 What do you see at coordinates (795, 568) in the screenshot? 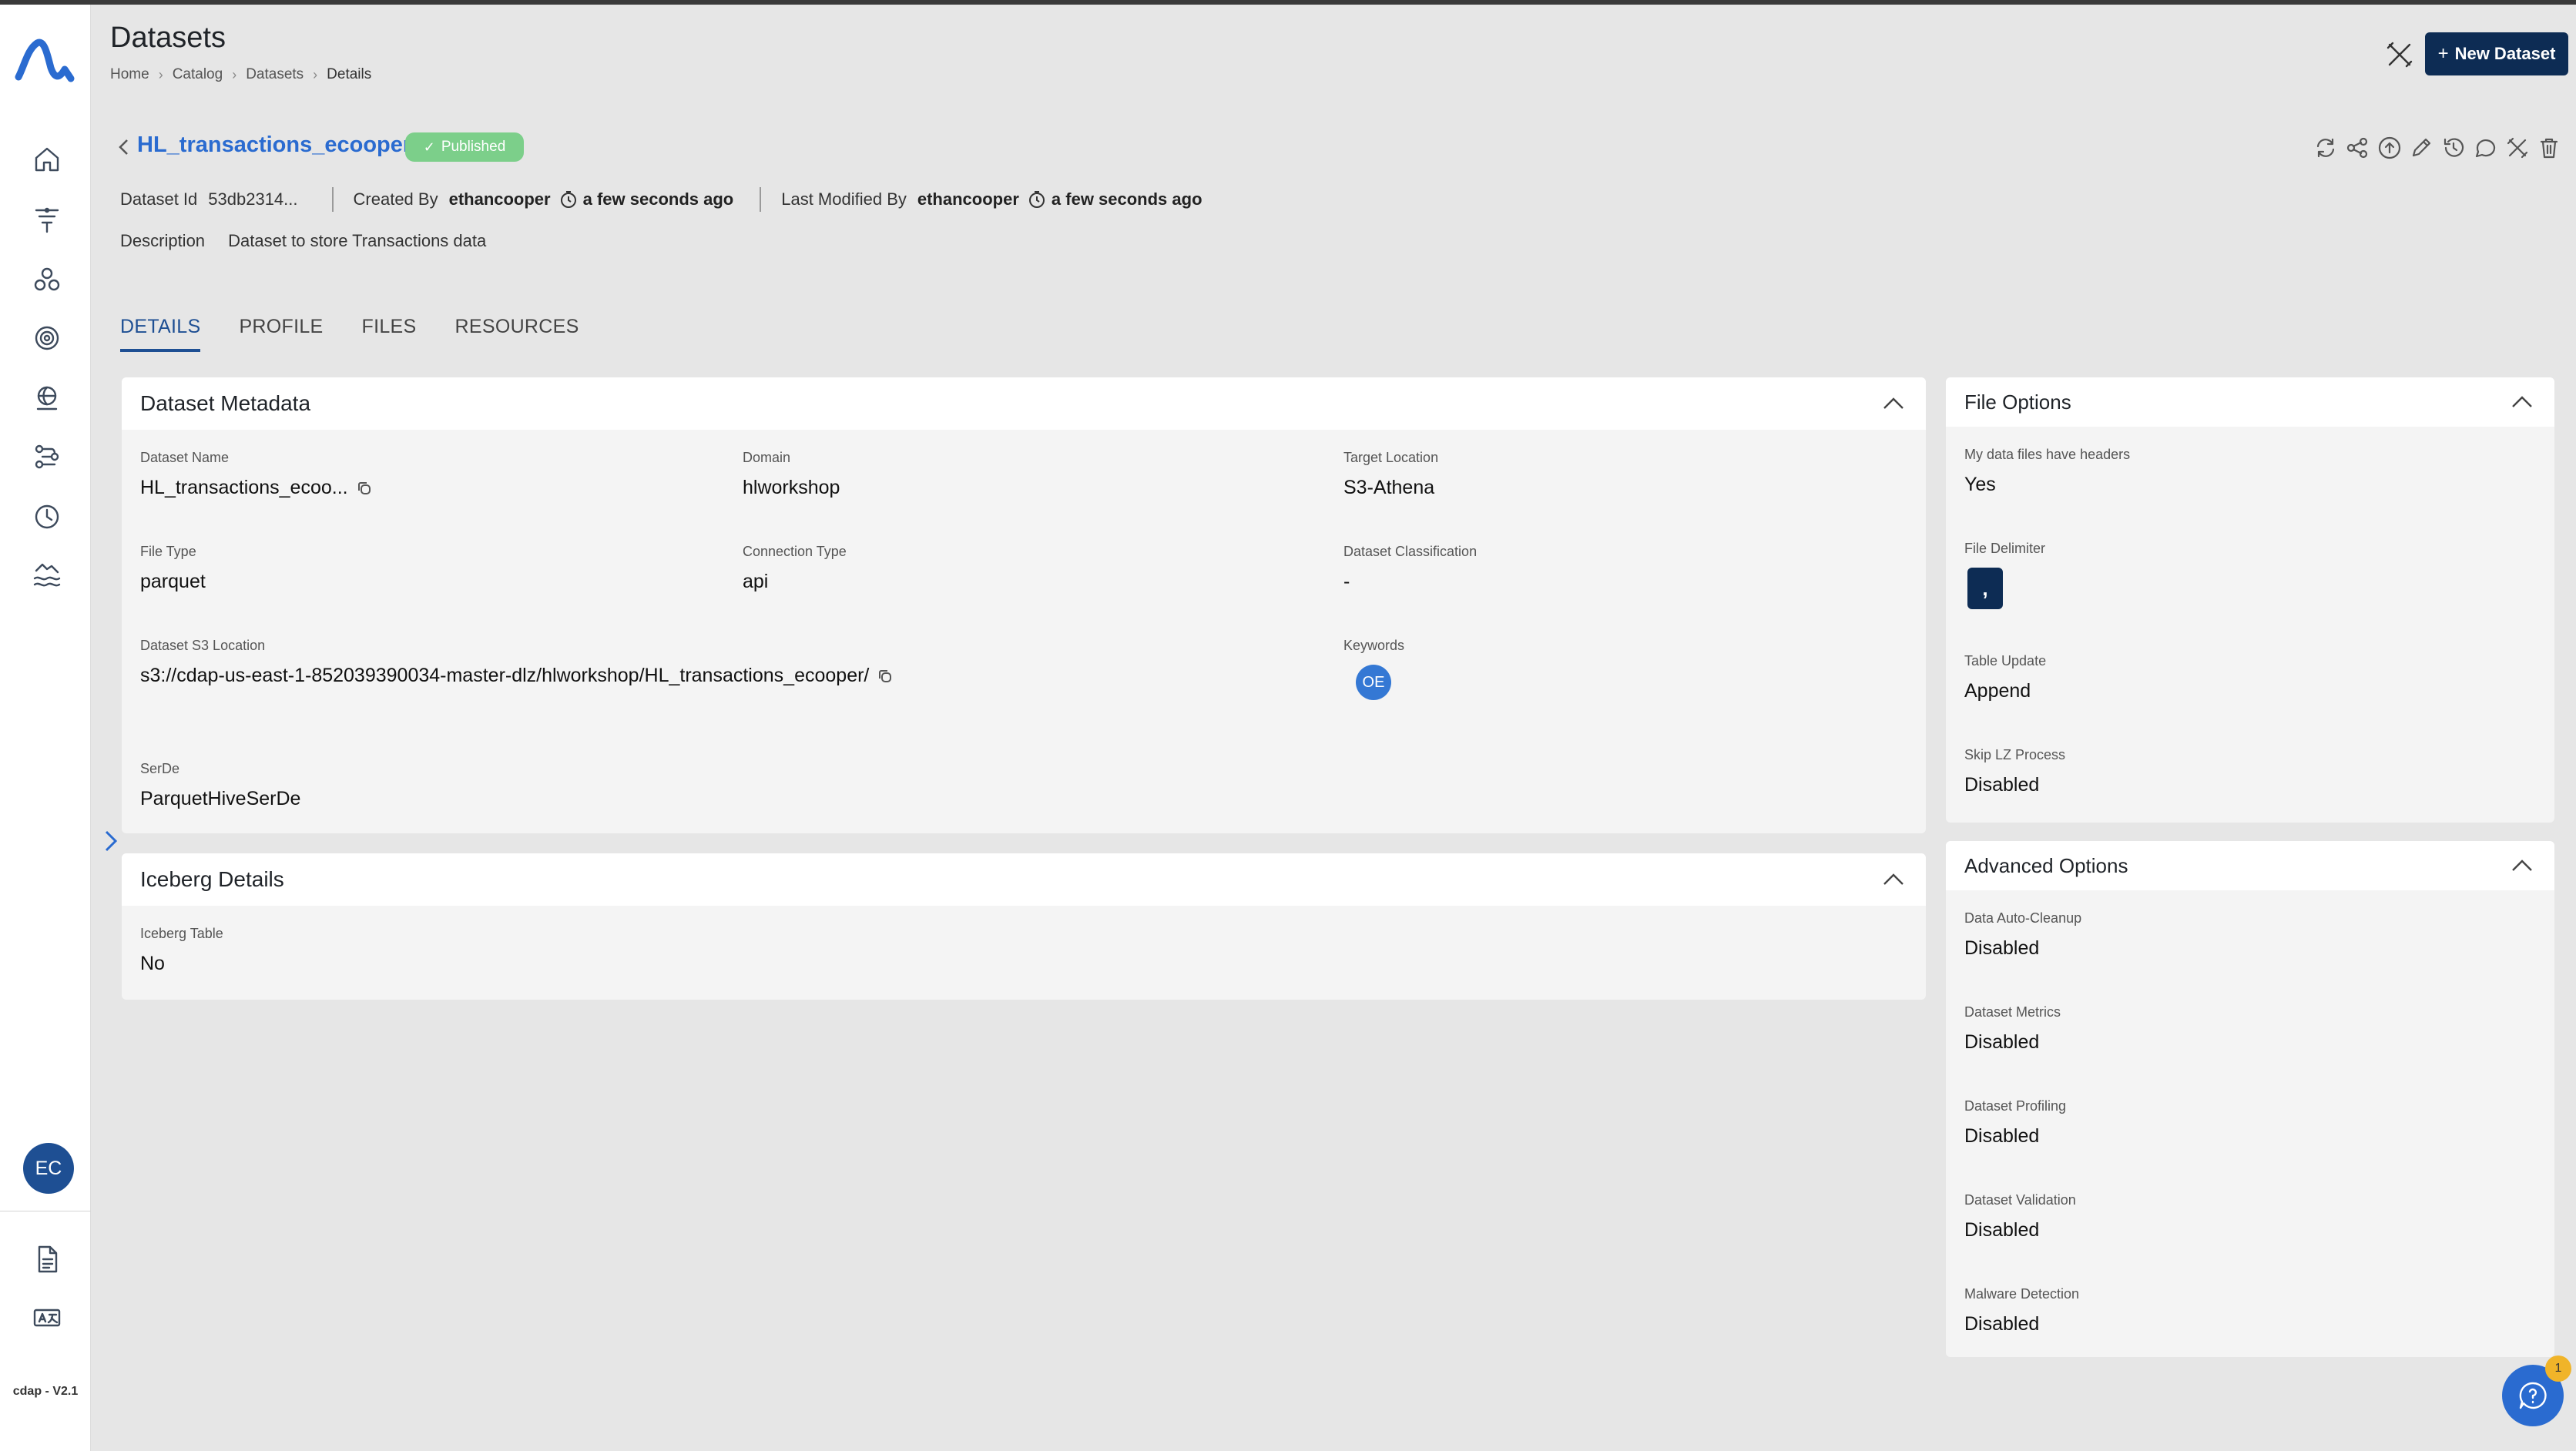
I see `field-connection-type: Connection Type api` at bounding box center [795, 568].